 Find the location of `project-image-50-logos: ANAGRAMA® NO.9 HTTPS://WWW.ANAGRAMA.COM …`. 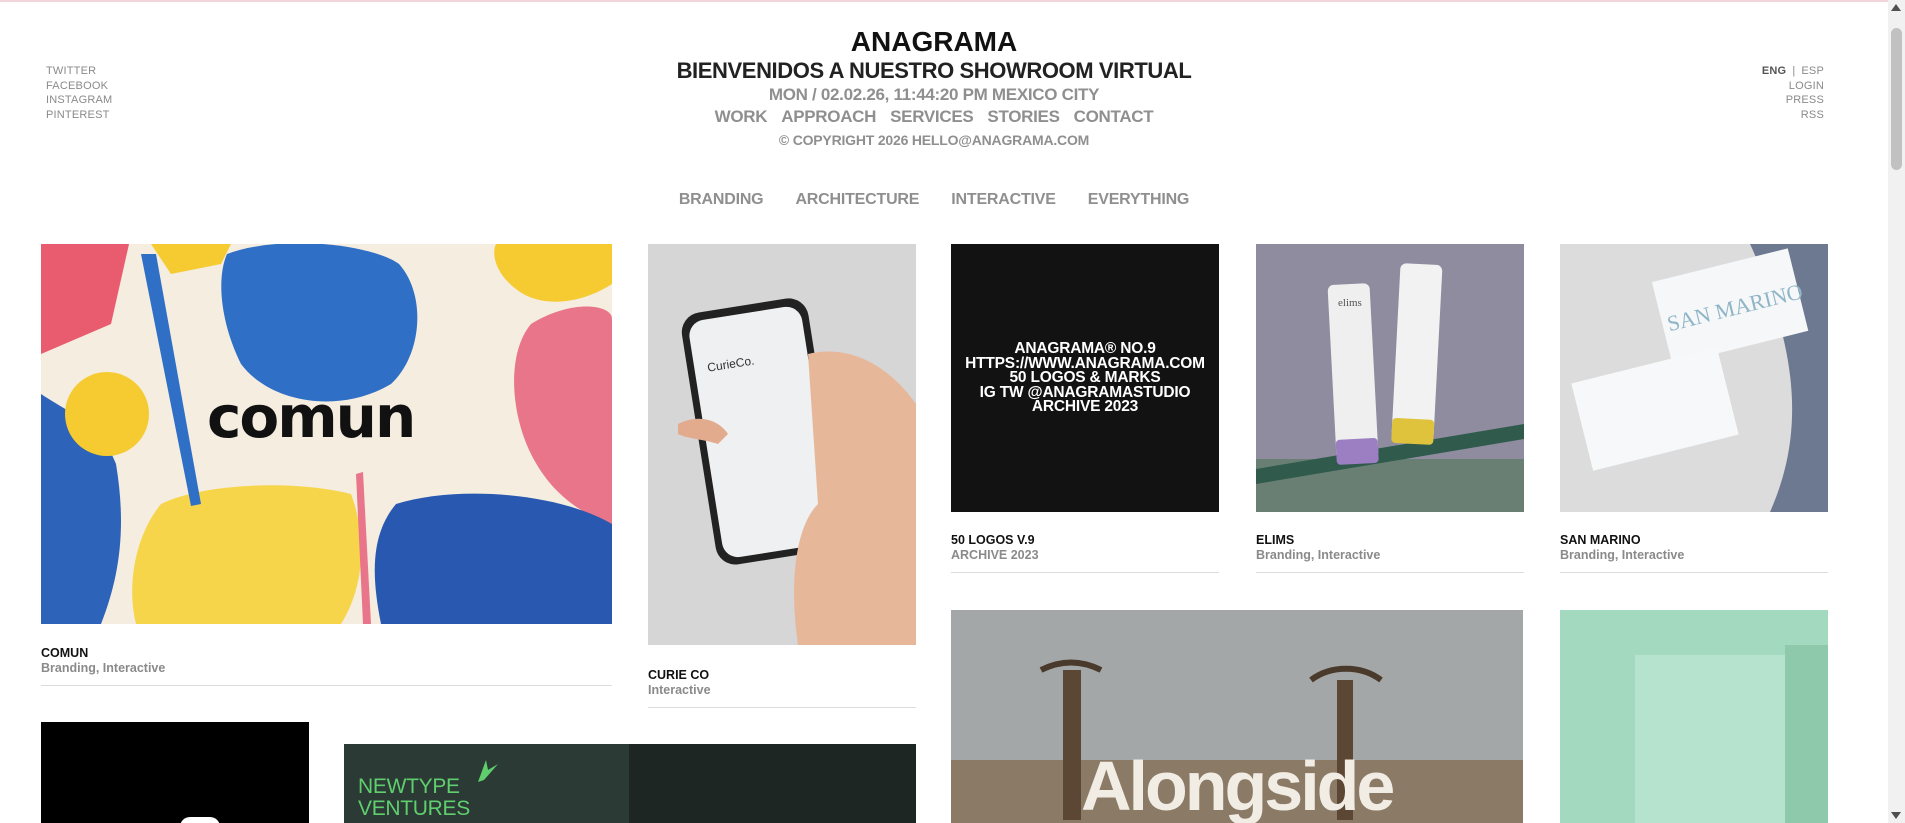

project-image-50-logos: ANAGRAMA® NO.9 HTTPS://WWW.ANAGRAMA.COM … is located at coordinates (1085, 378).